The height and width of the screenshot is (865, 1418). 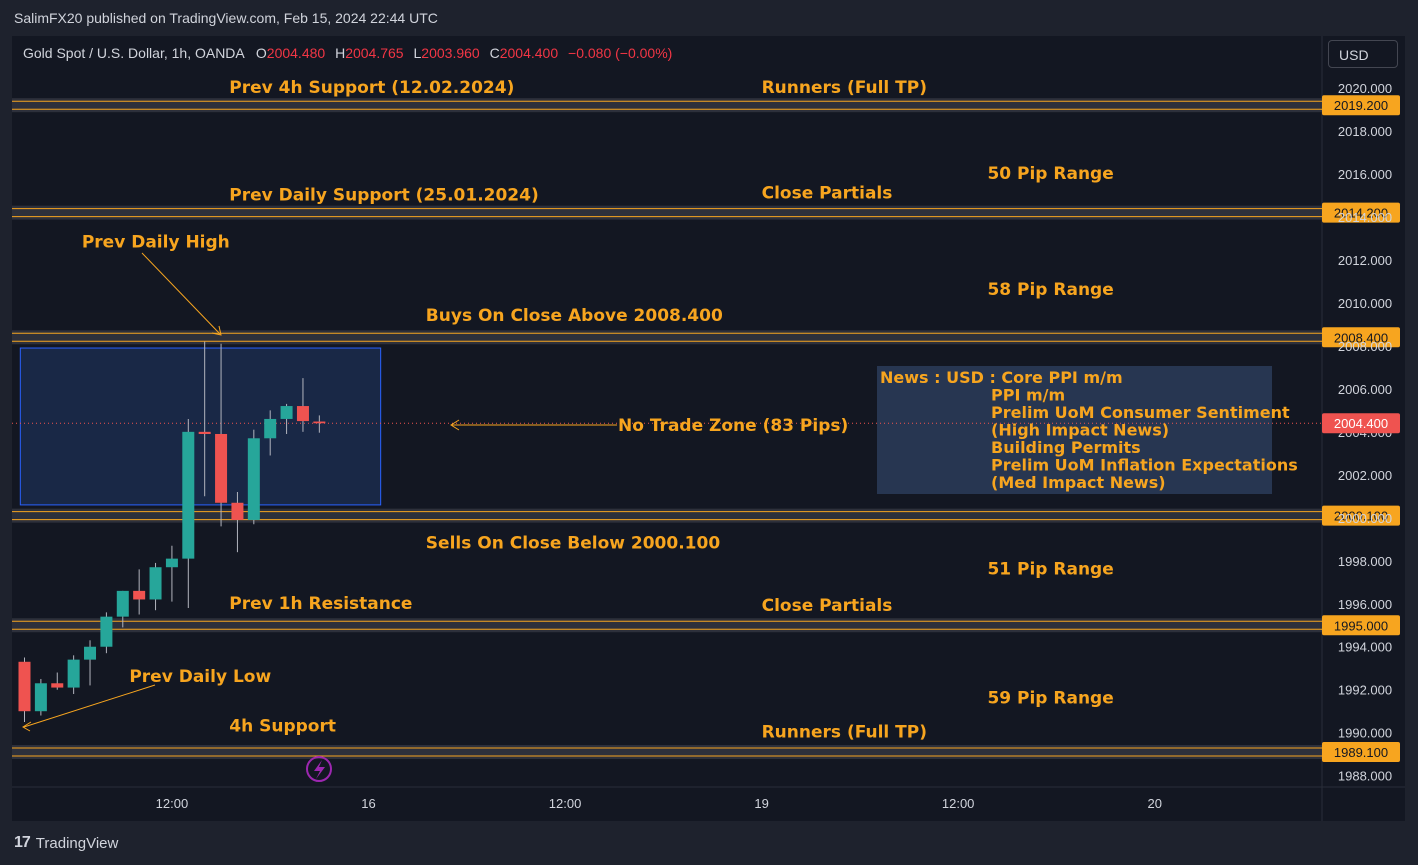 I want to click on tradingview-logo-icon: 17, so click(x=22, y=843).